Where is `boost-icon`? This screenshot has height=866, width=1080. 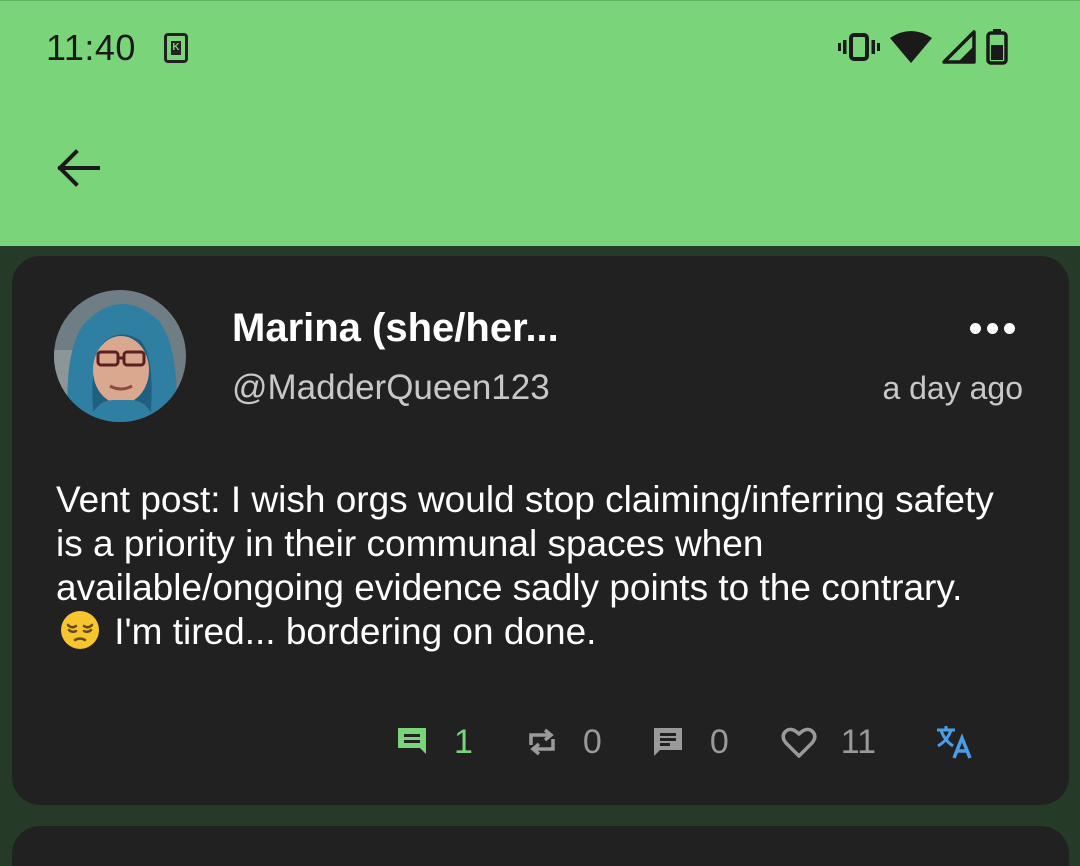
boost-icon is located at coordinates (542, 742).